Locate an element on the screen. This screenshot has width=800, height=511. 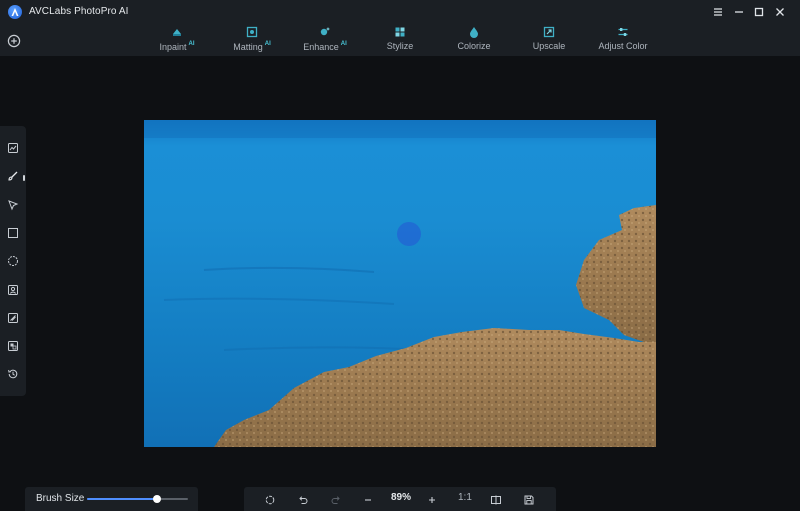
tool-image-adjust is located at coordinates (13, 147).